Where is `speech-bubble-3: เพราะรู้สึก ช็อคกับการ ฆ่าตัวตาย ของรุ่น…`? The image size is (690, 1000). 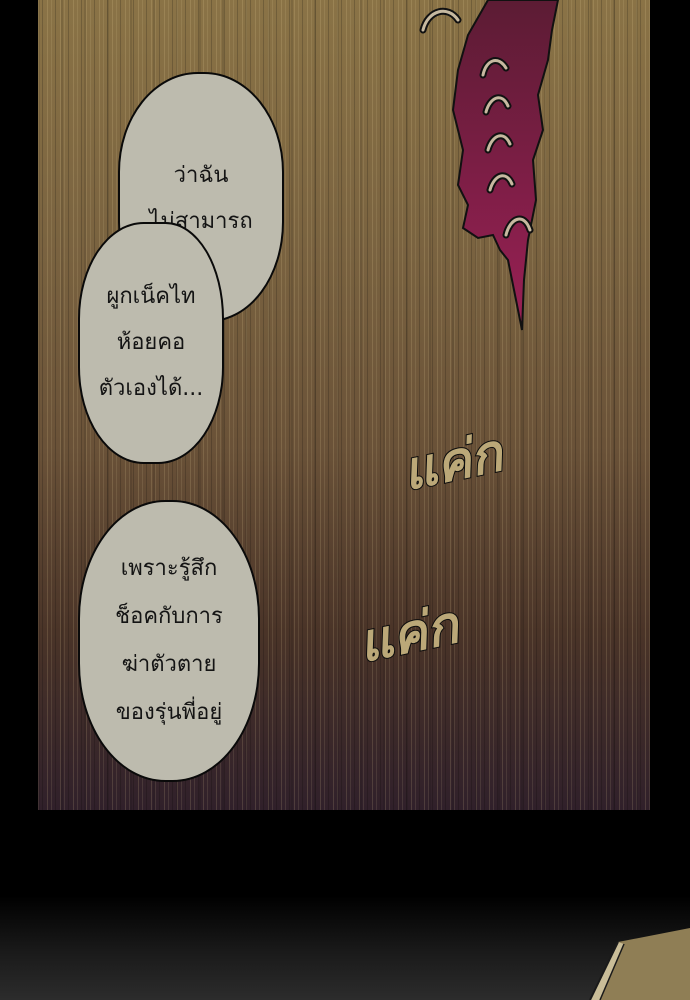 speech-bubble-3: เพราะรู้สึก ช็อคกับการ ฆ่าตัวตาย ของรุ่น… is located at coordinates (169, 641).